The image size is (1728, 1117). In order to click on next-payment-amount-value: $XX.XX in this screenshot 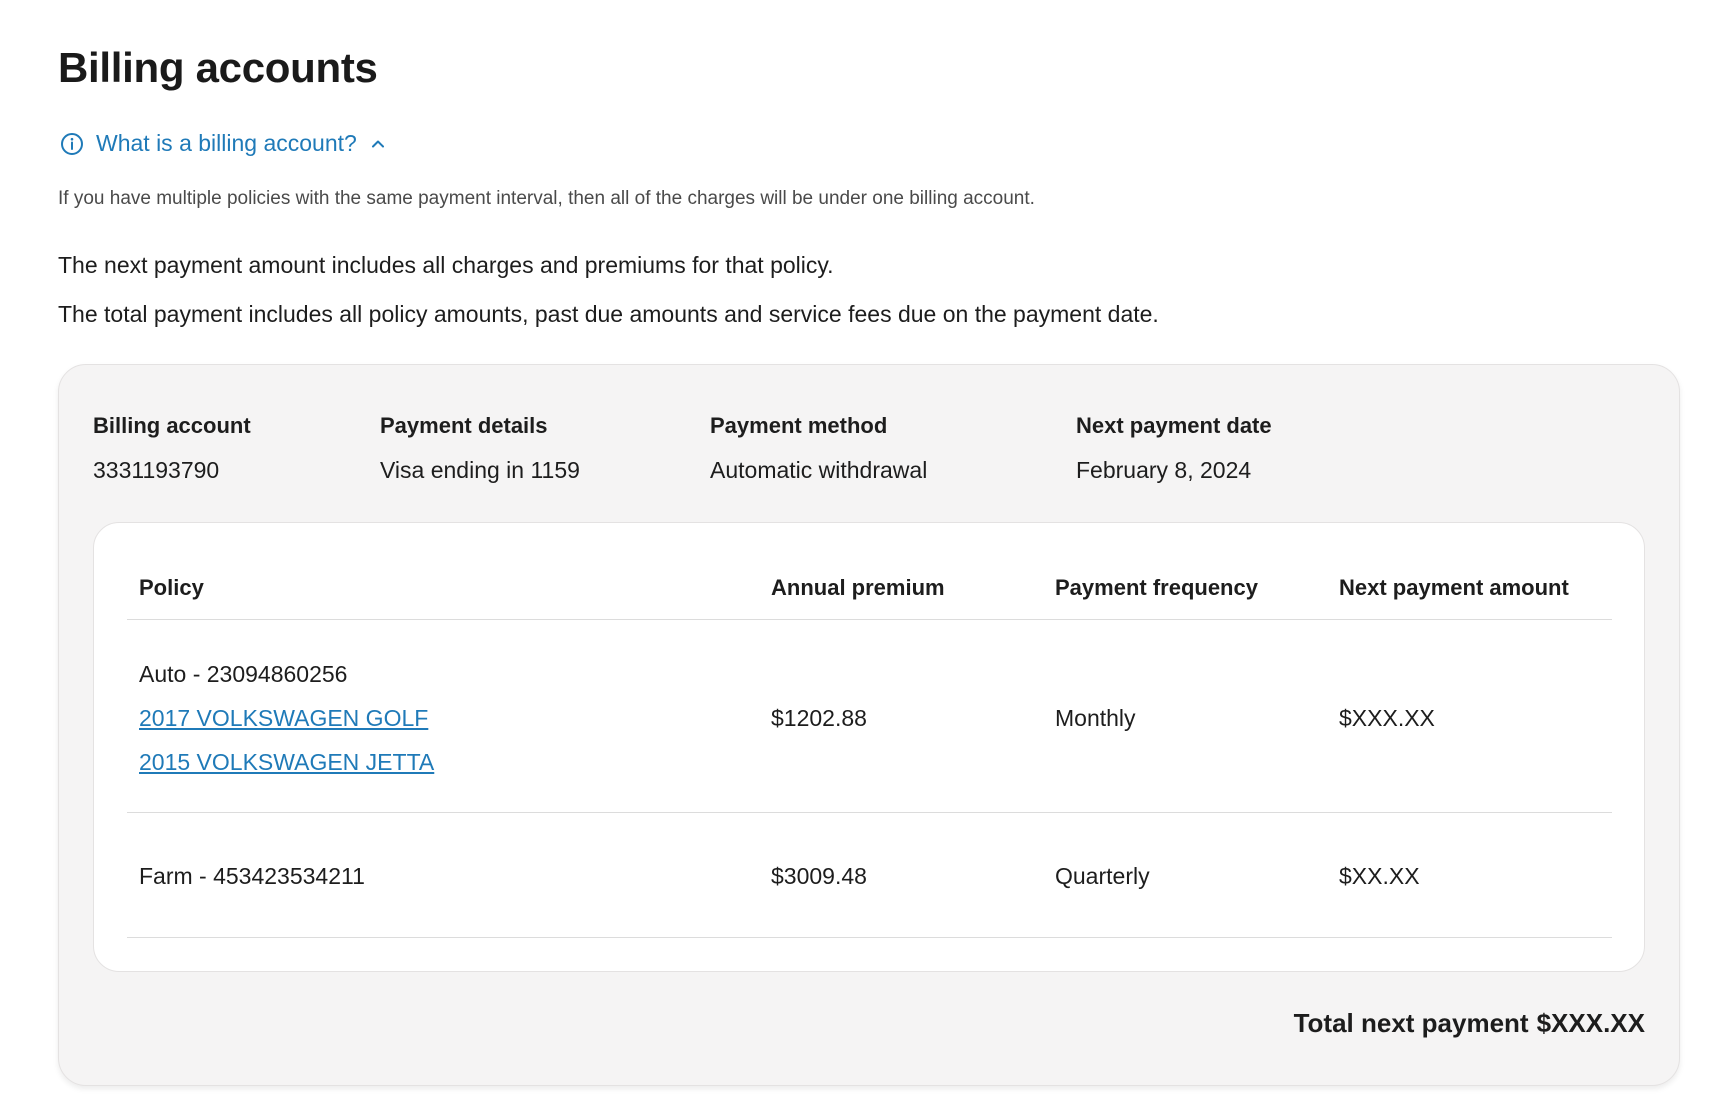, I will do `click(1379, 876)`.